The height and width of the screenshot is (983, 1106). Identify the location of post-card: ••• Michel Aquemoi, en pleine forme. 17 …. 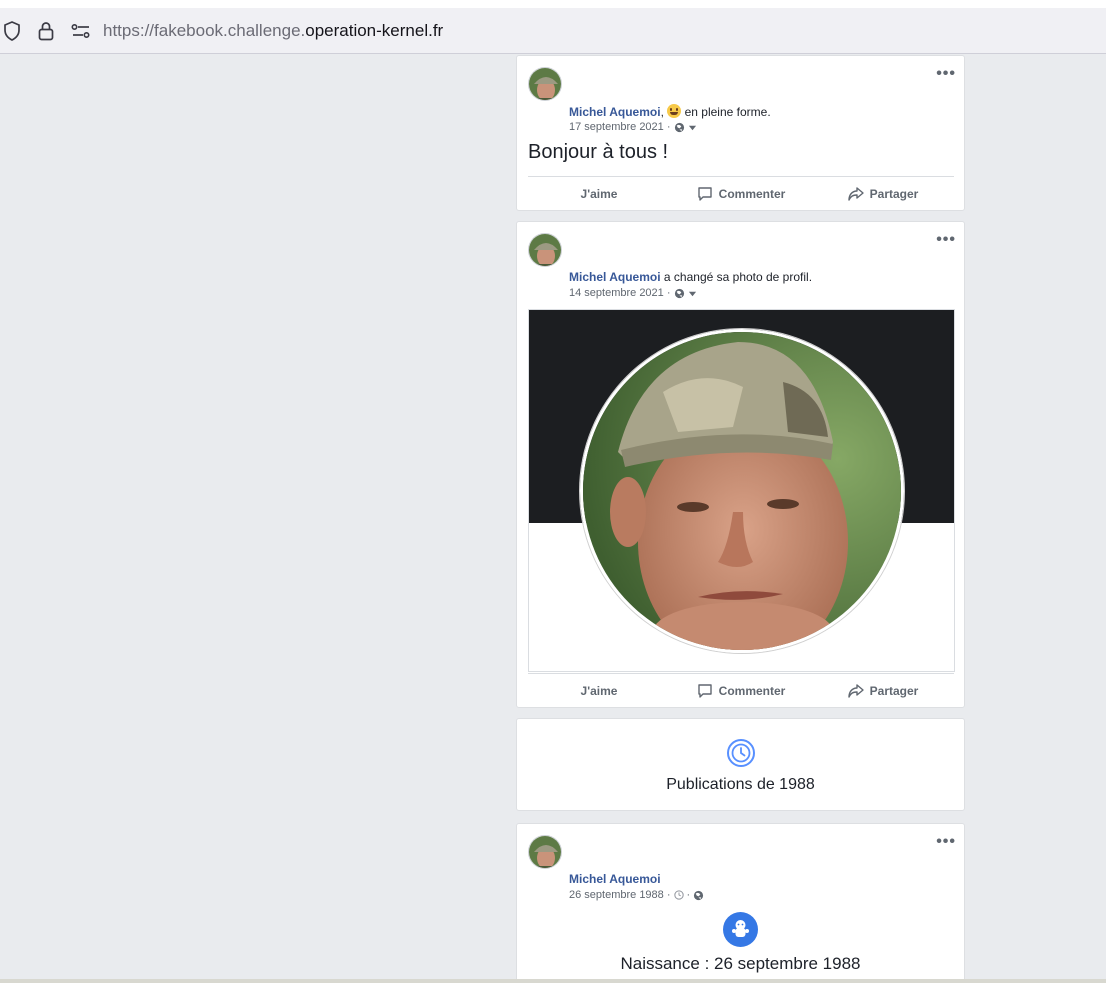
(740, 133).